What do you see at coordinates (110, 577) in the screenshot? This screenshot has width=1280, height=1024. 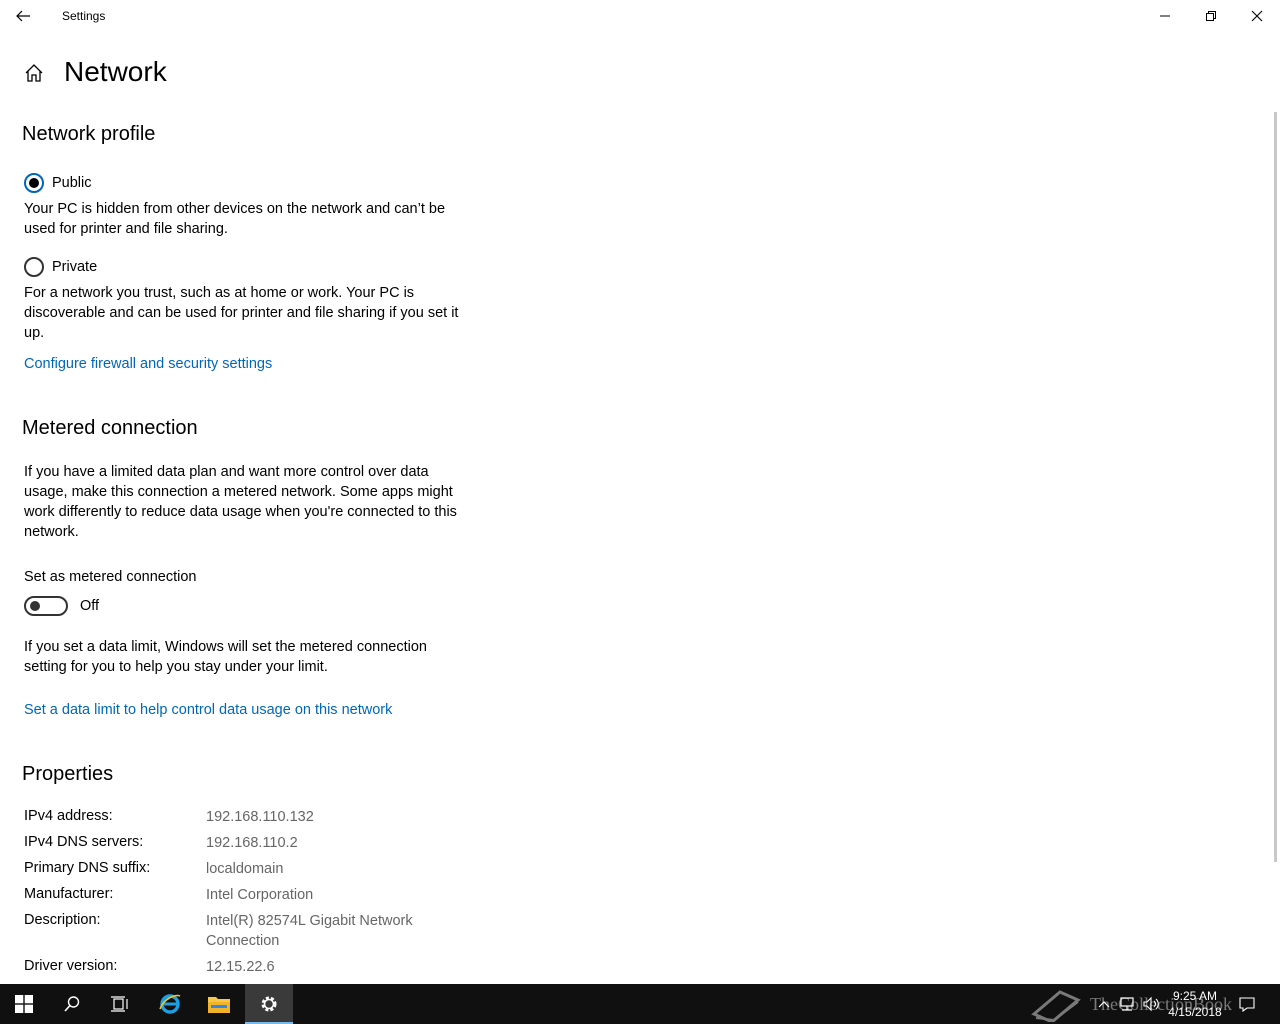 I see `metered-toggle-label: Set as metered connection` at bounding box center [110, 577].